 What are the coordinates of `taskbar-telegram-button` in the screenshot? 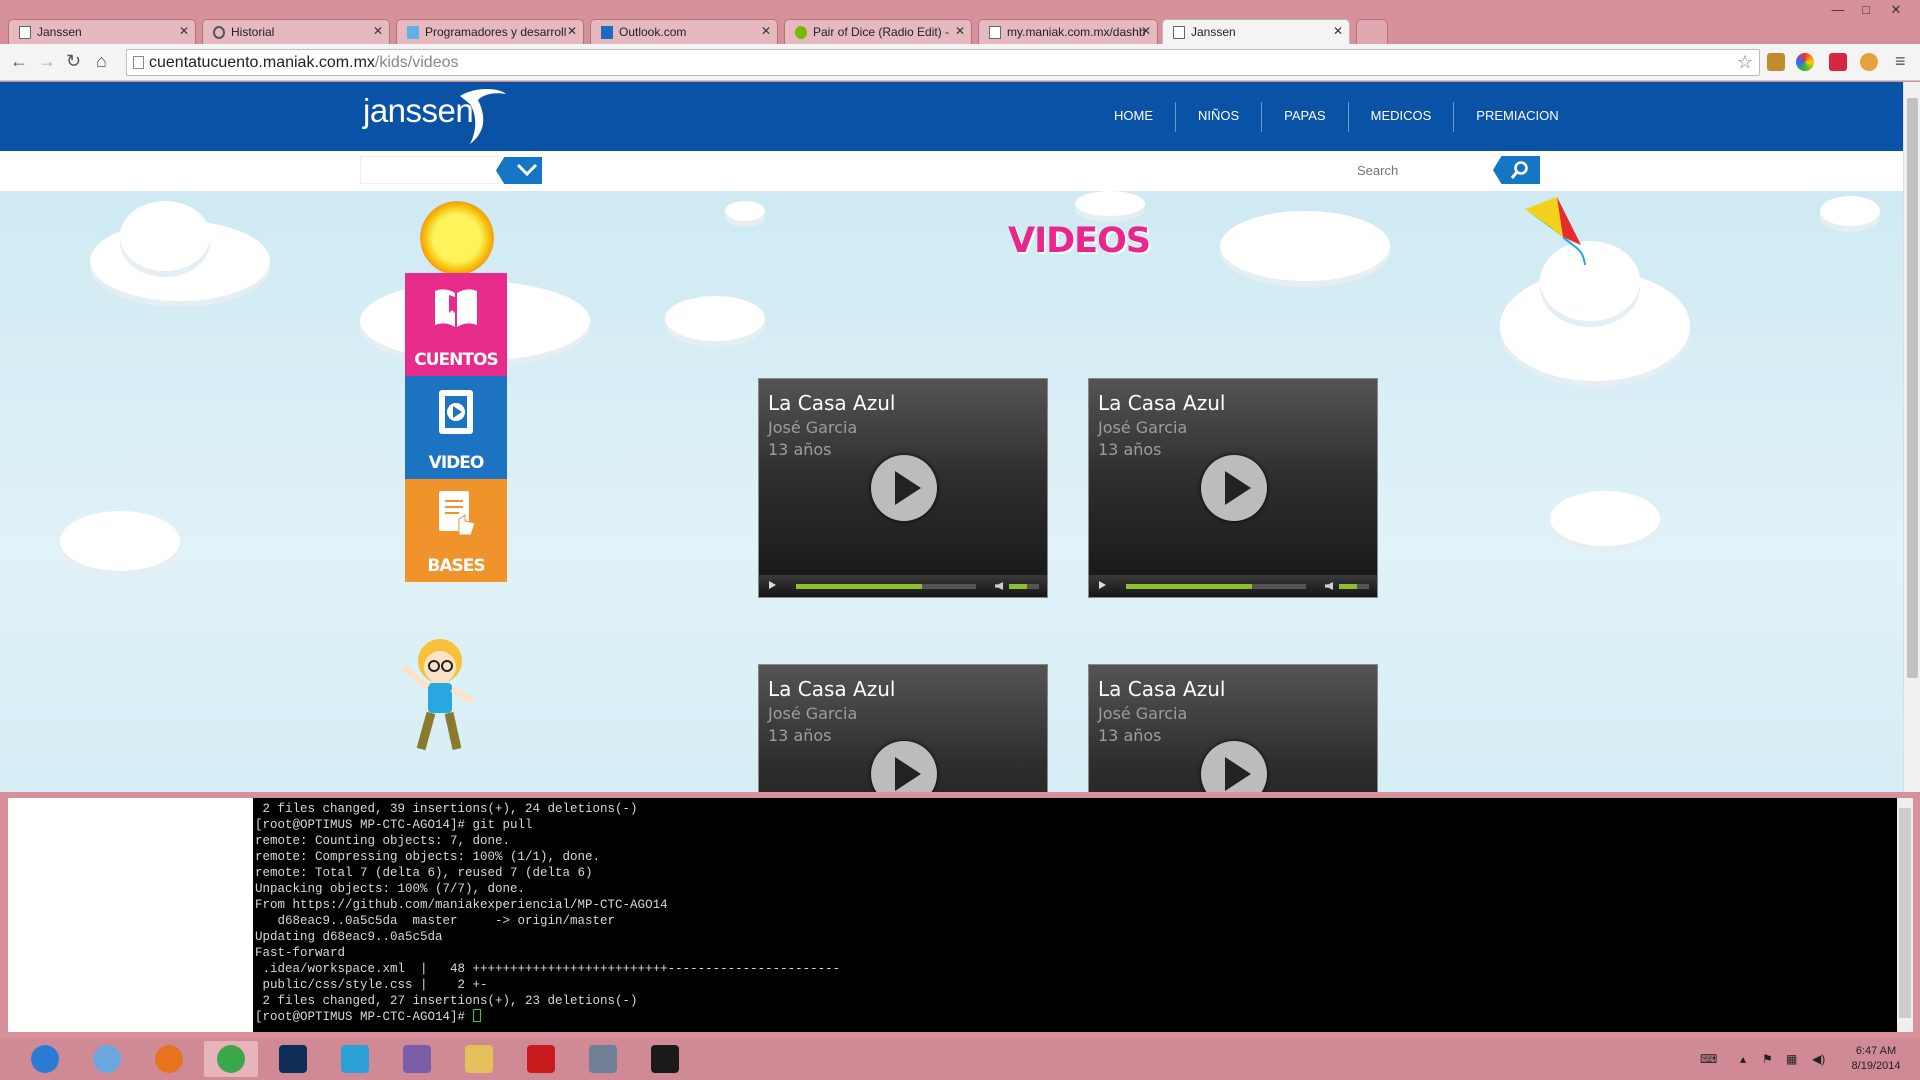 It's located at (355, 1059).